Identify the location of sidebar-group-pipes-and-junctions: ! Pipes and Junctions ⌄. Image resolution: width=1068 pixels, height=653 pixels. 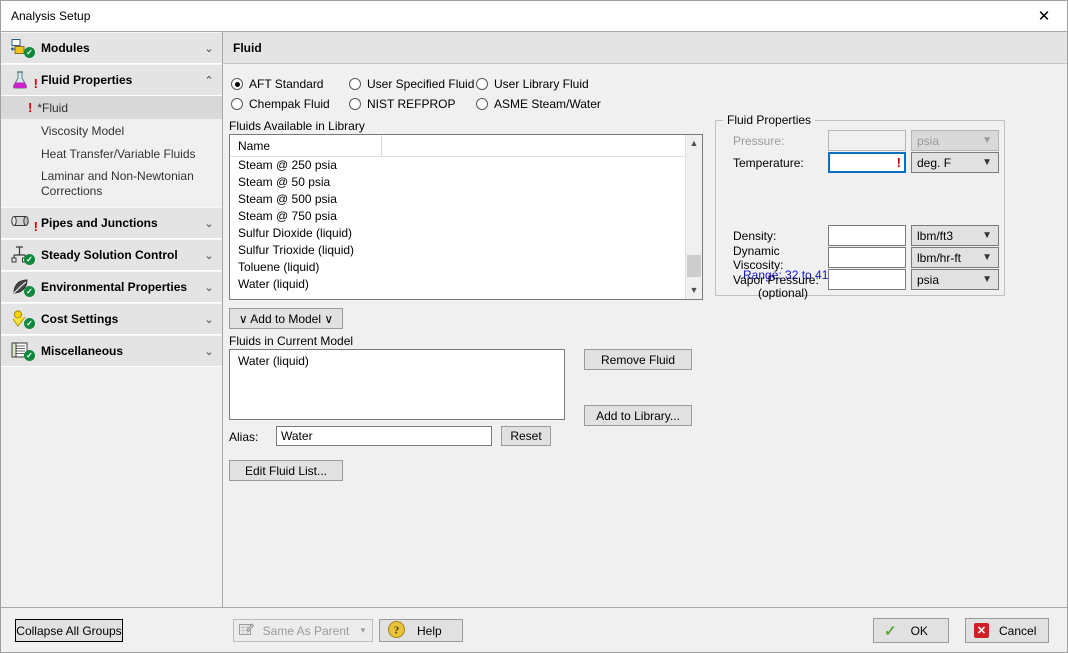
(111, 223).